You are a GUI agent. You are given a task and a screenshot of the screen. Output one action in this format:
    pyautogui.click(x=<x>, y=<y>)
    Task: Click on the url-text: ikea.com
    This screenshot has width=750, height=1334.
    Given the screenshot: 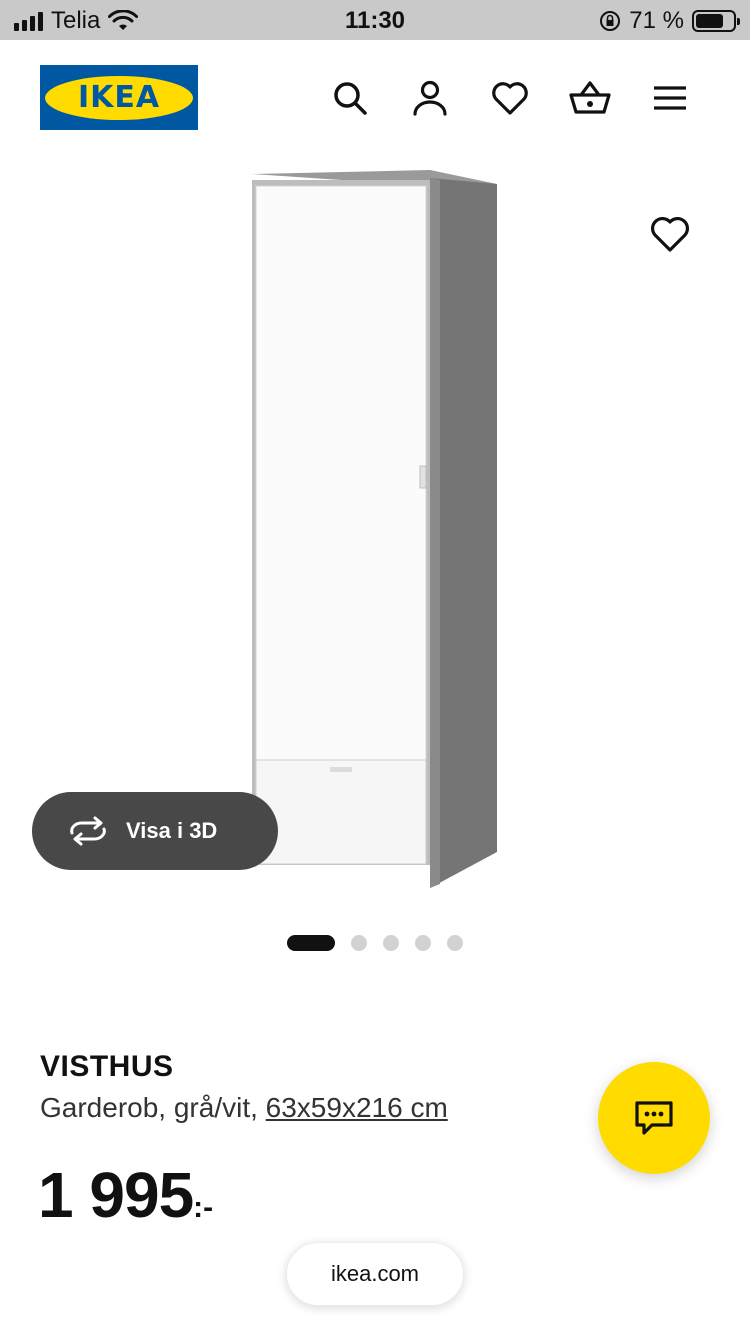 What is the action you would take?
    pyautogui.click(x=375, y=1273)
    